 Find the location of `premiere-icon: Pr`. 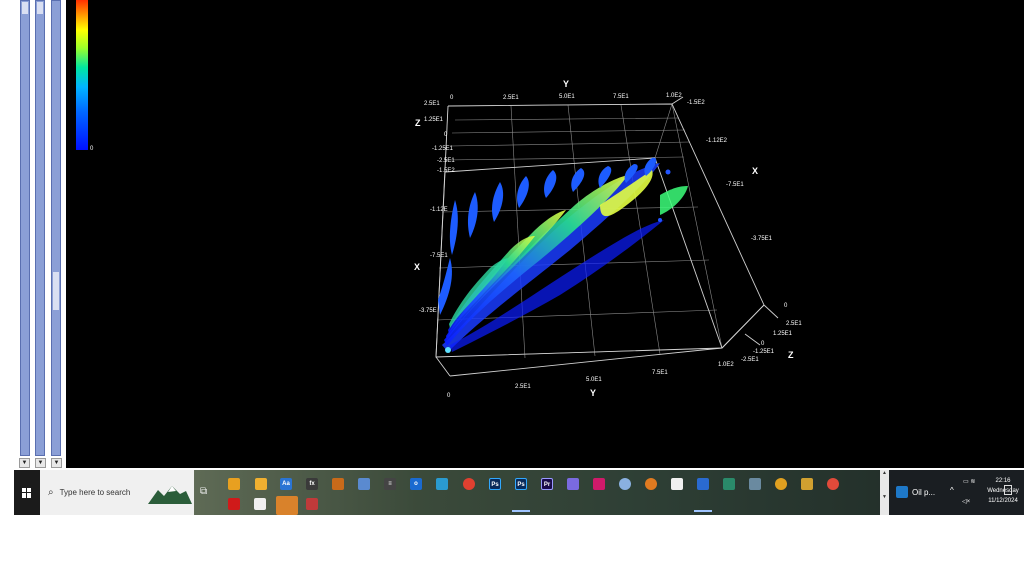

premiere-icon: Pr is located at coordinates (547, 484).